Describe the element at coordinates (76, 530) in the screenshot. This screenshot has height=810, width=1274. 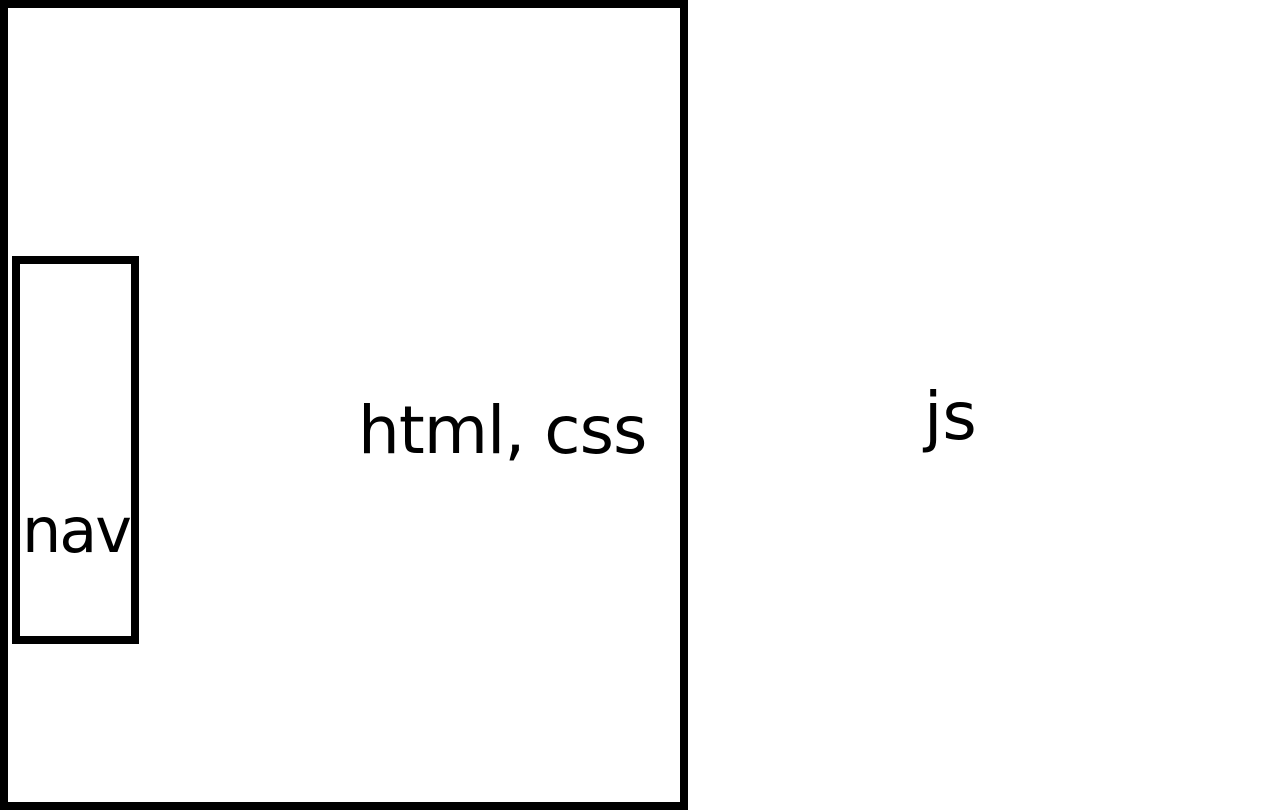
I see `nav-label: nav` at that location.